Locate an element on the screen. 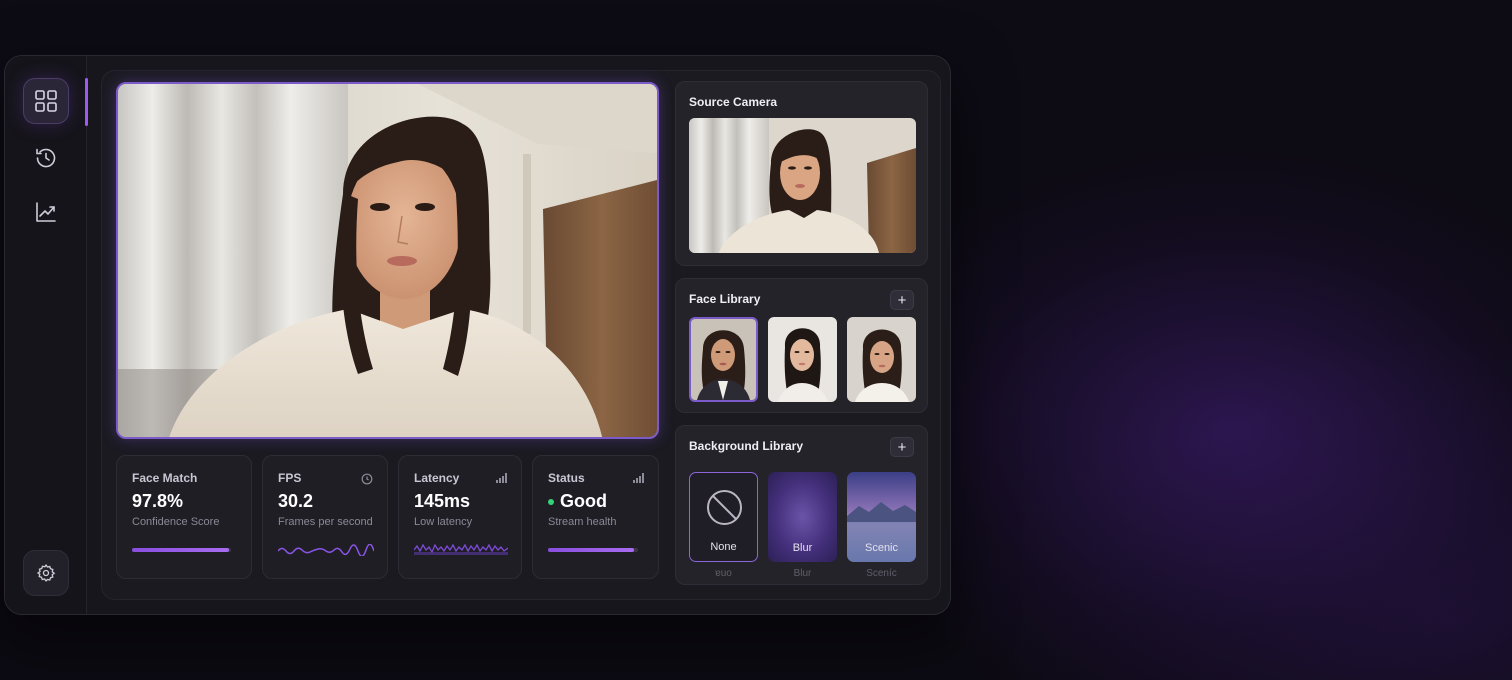 This screenshot has width=1512, height=680. background-option-label: Scenic is located at coordinates (881, 548).